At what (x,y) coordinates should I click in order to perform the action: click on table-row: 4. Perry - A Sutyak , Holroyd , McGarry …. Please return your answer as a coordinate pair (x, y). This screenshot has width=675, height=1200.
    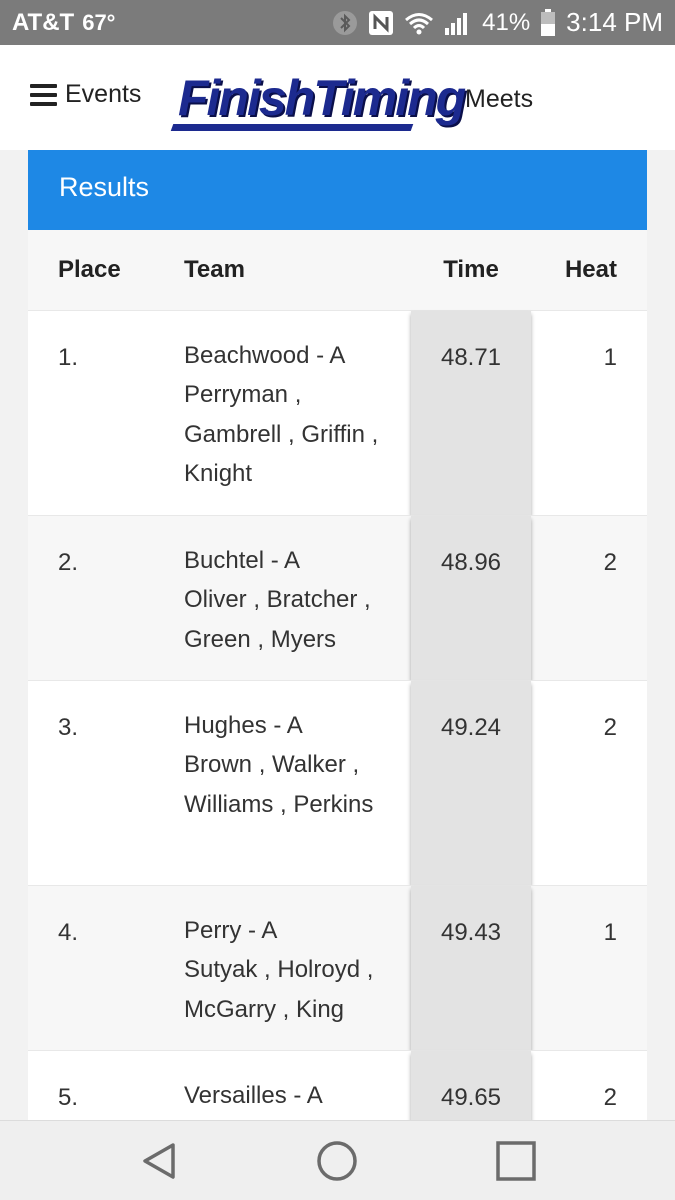
    Looking at the image, I should click on (337, 967).